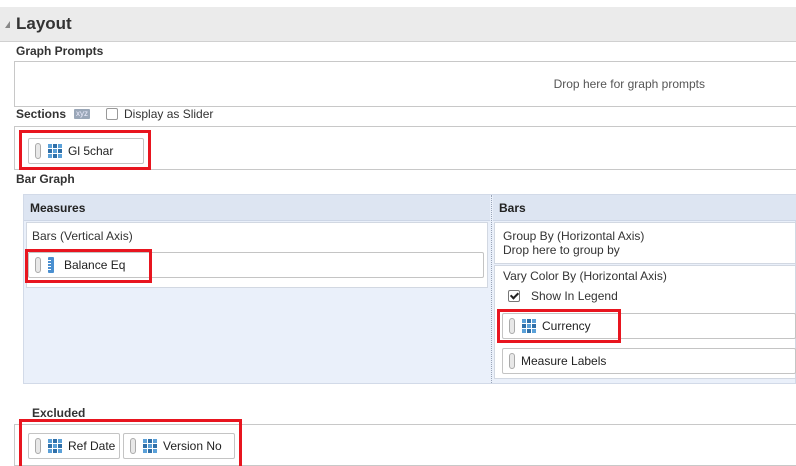  I want to click on sections-label: Sections, so click(41, 114).